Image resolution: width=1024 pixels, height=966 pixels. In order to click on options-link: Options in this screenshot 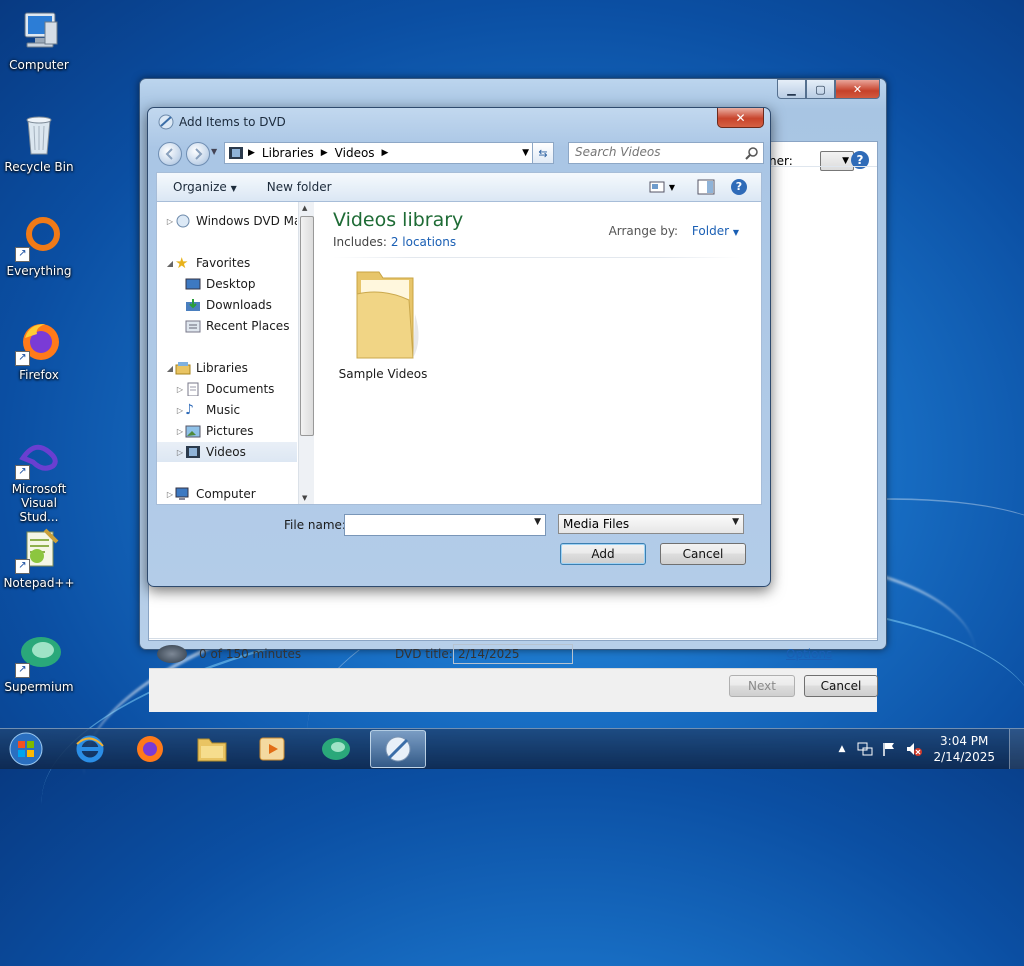, I will do `click(809, 654)`.